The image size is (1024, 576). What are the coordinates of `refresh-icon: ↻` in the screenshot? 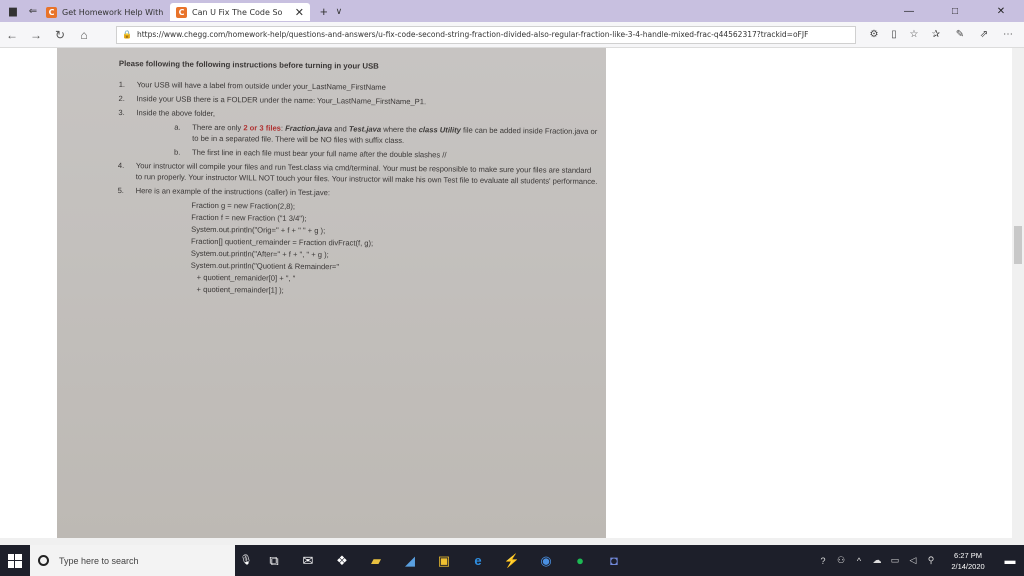 It's located at (60, 35).